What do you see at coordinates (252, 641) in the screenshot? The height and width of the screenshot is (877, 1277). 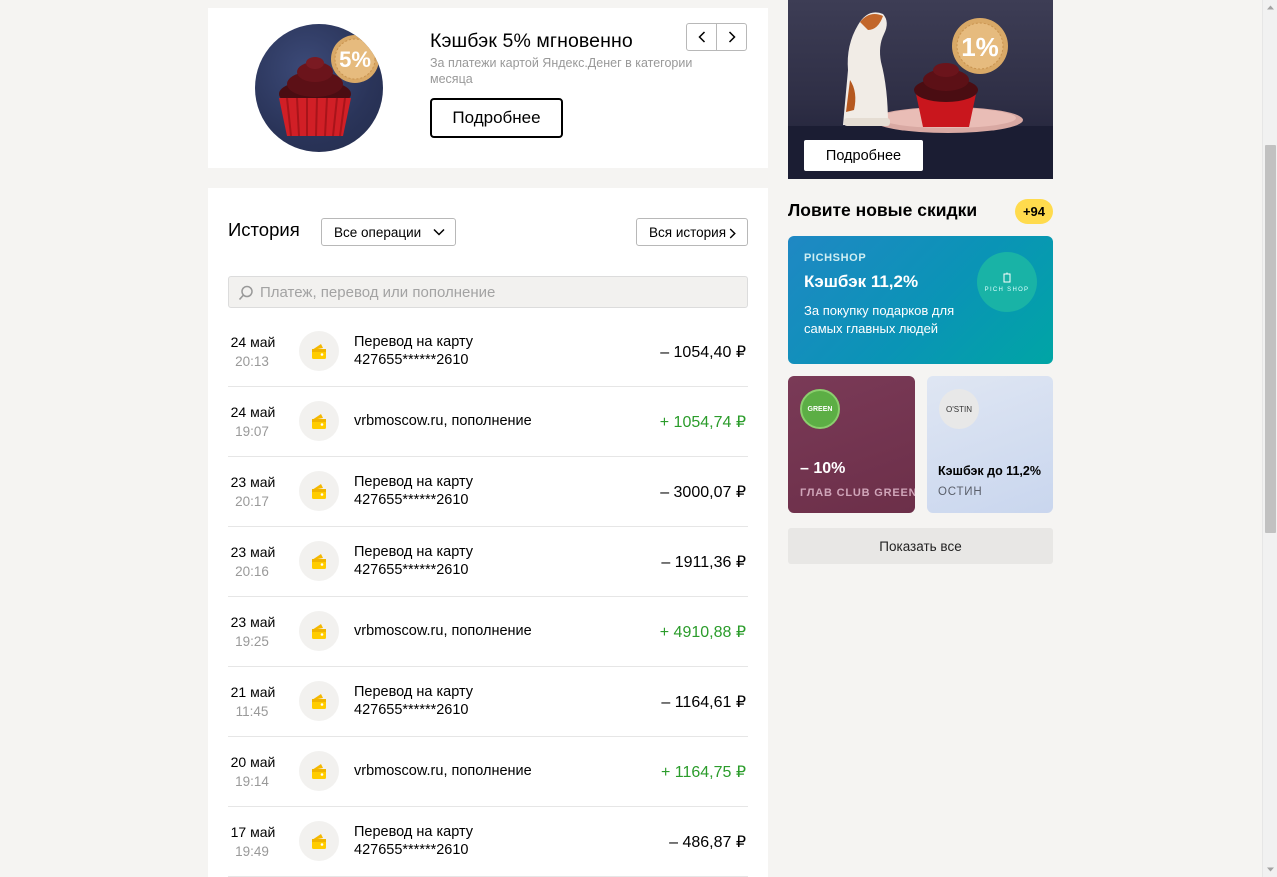 I see `row-time: 19:25` at bounding box center [252, 641].